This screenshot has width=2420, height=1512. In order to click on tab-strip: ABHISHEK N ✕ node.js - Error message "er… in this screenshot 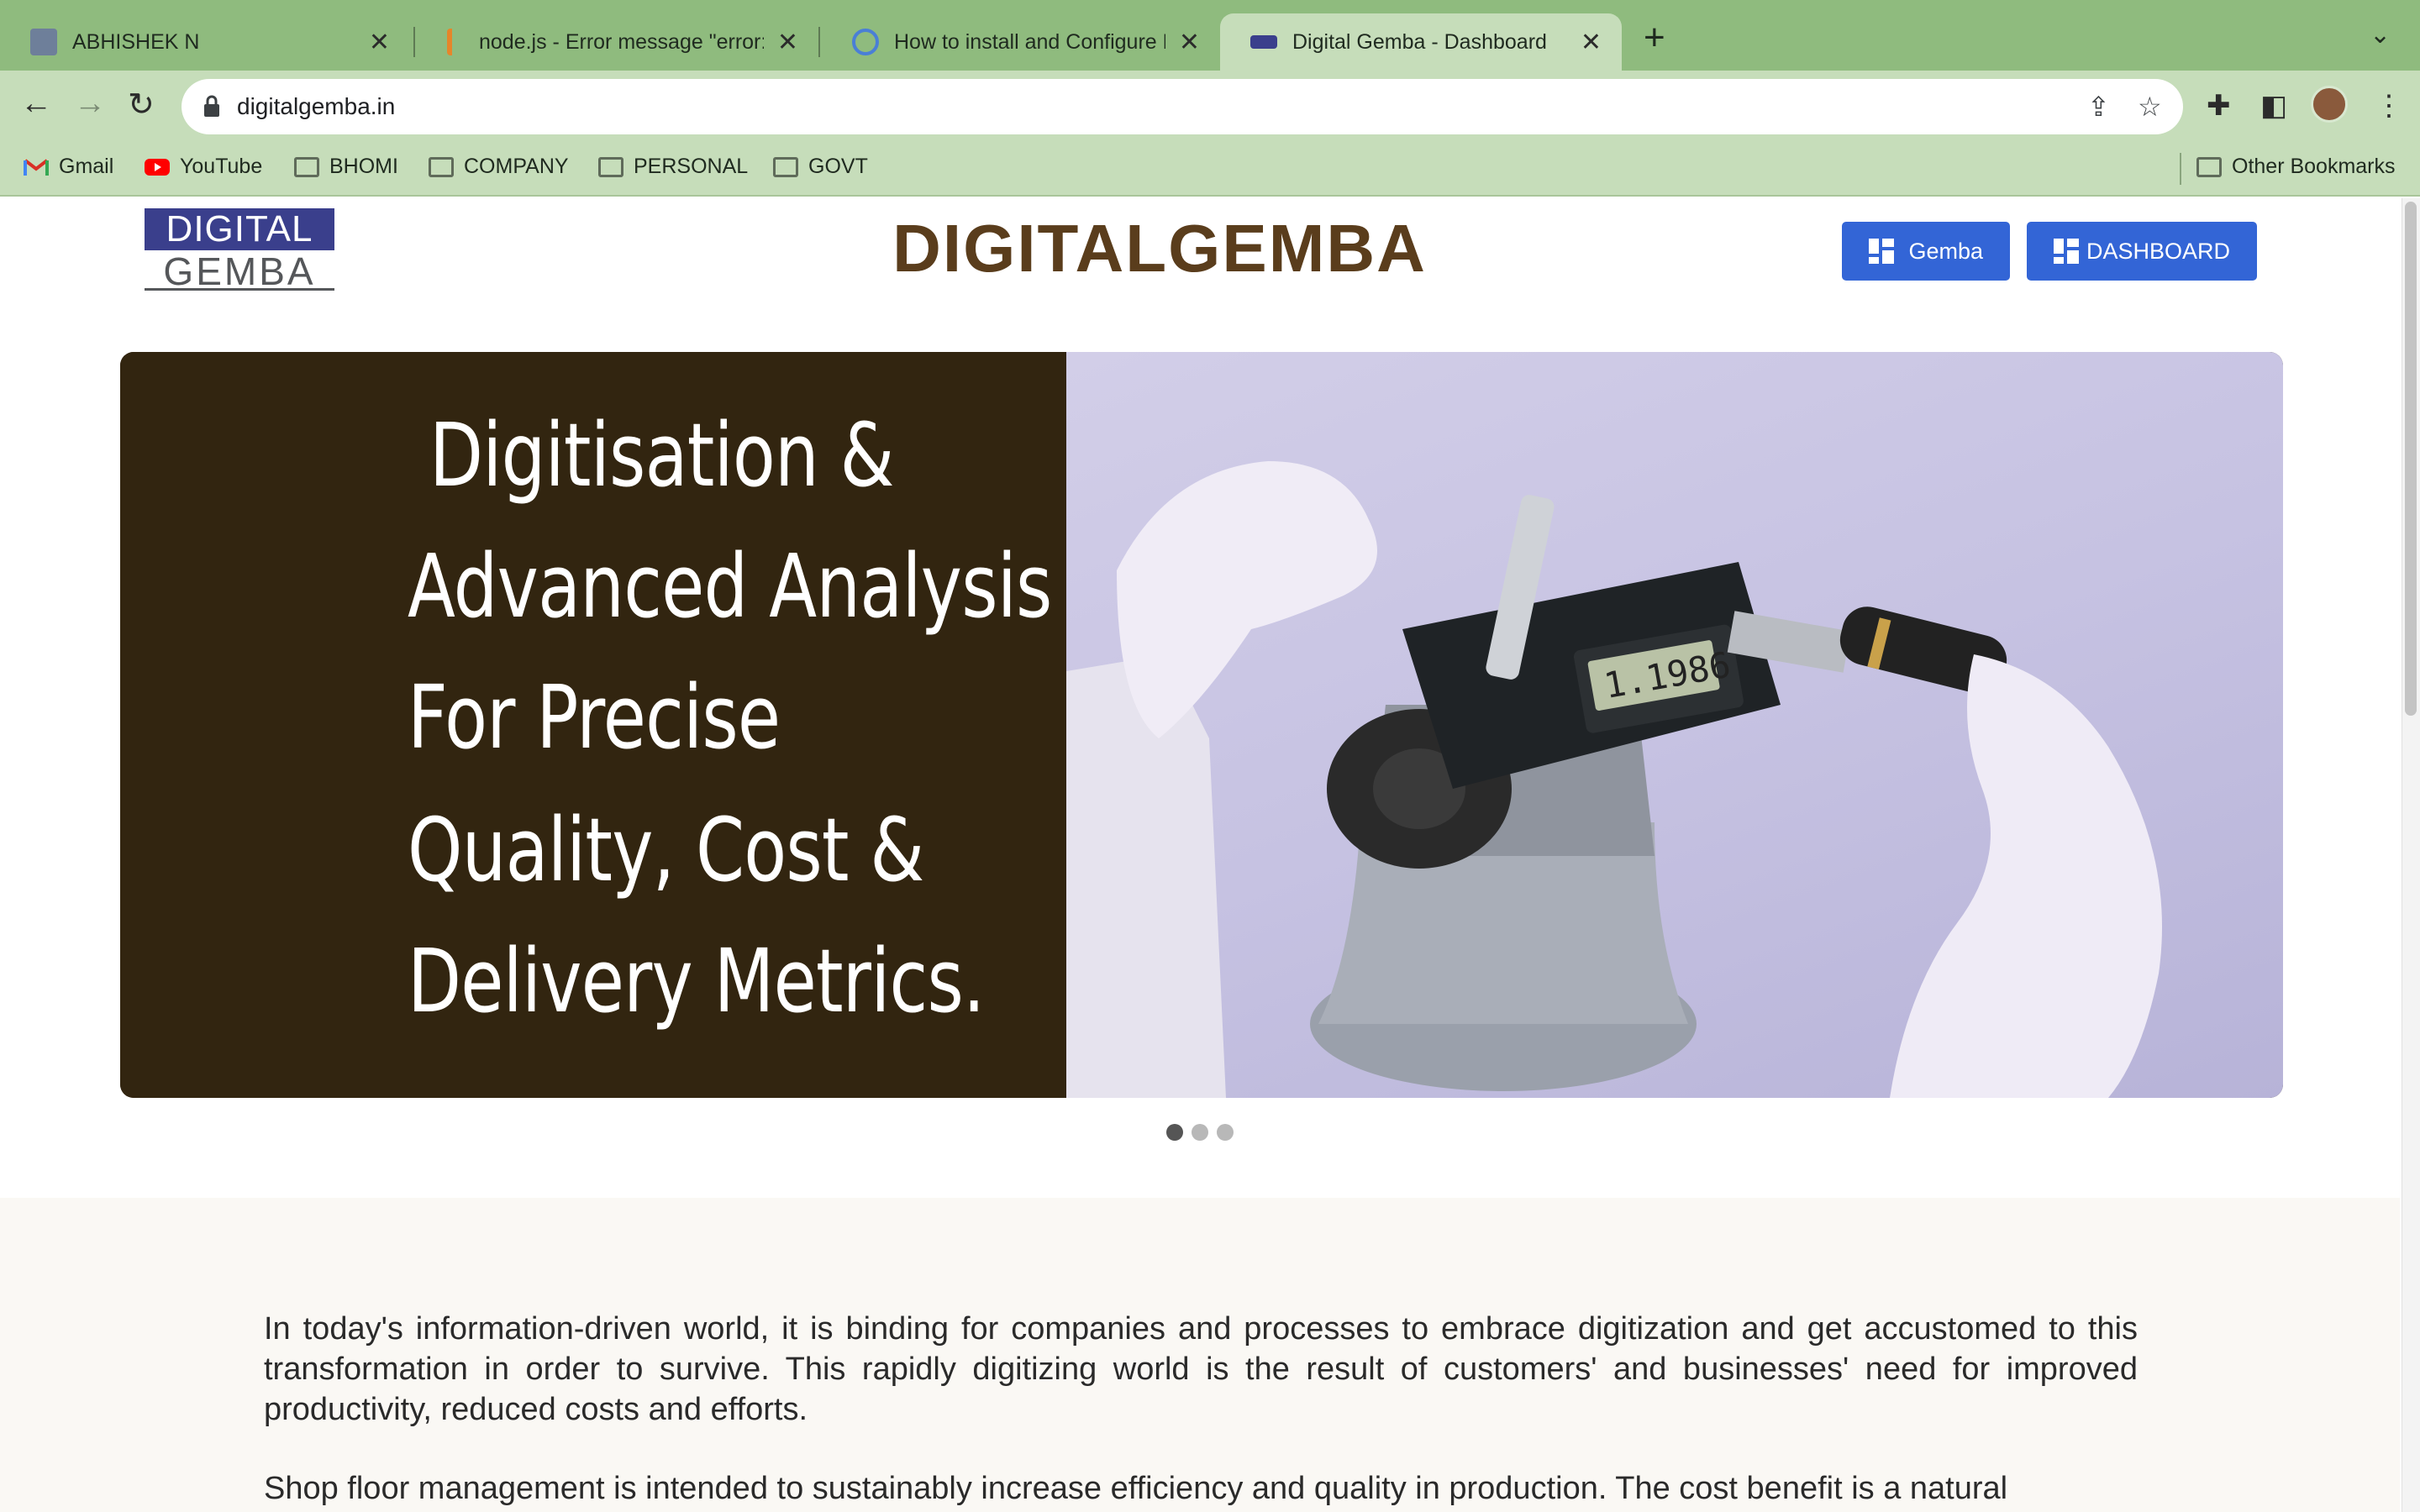, I will do `click(1210, 35)`.